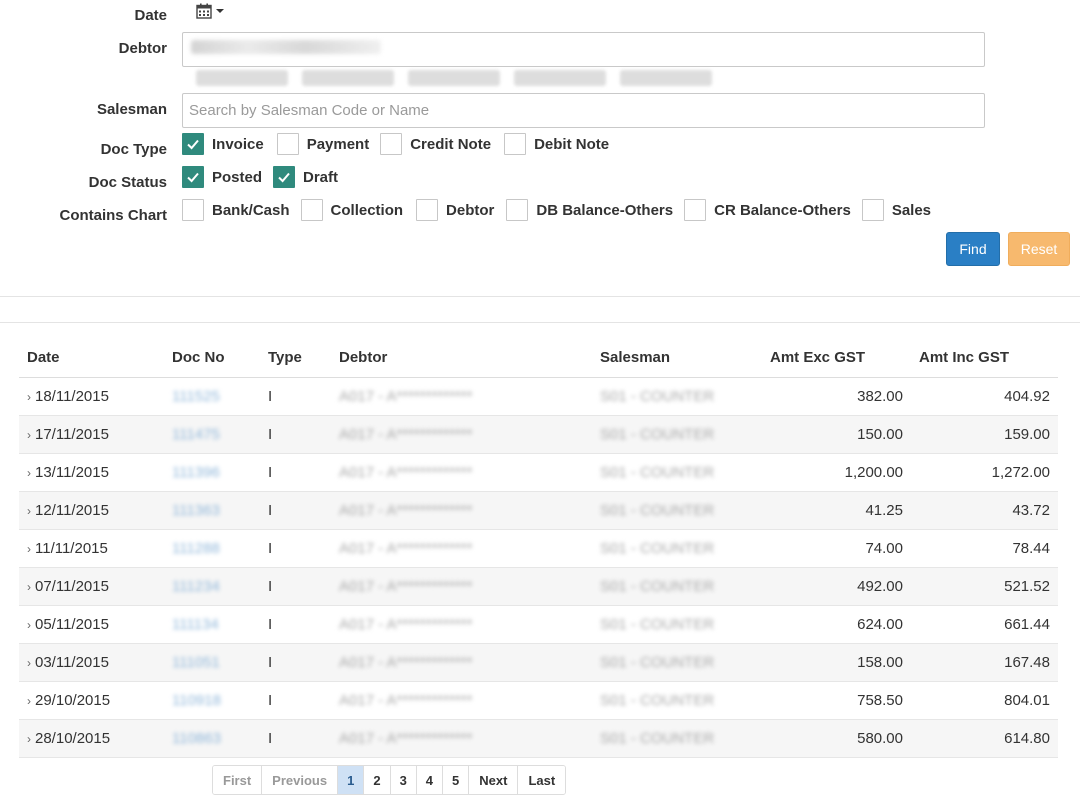 The height and width of the screenshot is (799, 1080). Describe the element at coordinates (351, 210) in the screenshot. I see `chart-collection-checkbox: Collection` at that location.